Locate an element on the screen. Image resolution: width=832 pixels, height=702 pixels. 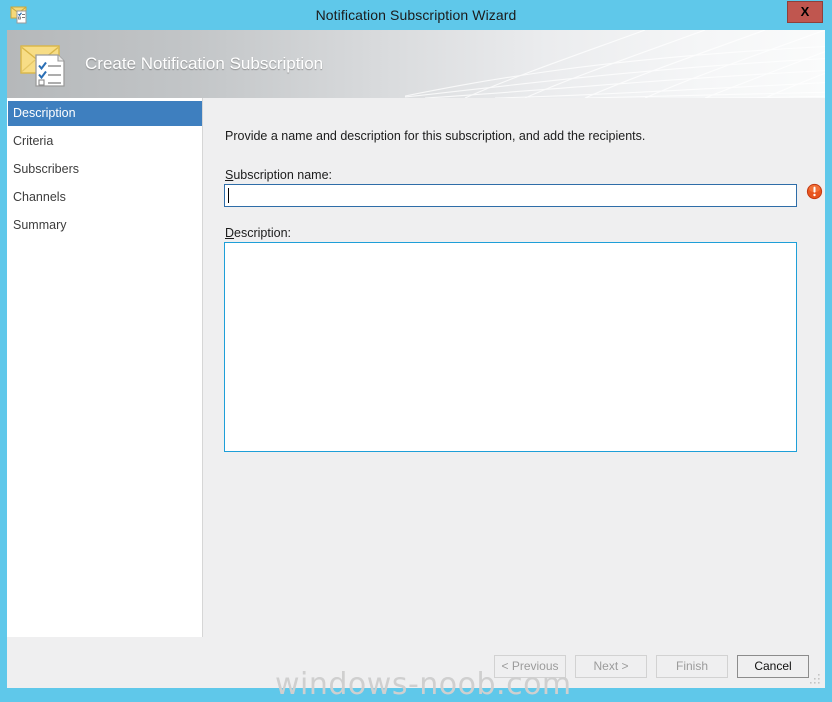
cancel-button: Cancel is located at coordinates (773, 666).